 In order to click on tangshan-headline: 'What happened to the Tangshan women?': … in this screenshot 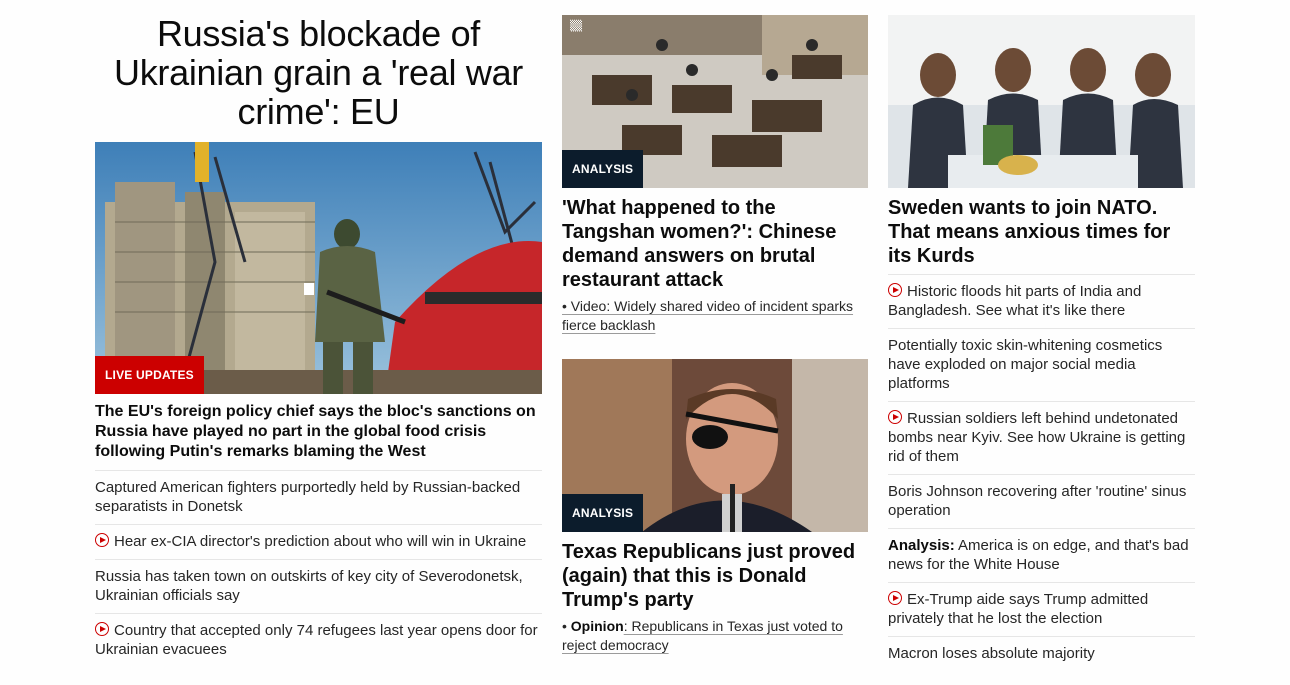, I will do `click(715, 244)`.